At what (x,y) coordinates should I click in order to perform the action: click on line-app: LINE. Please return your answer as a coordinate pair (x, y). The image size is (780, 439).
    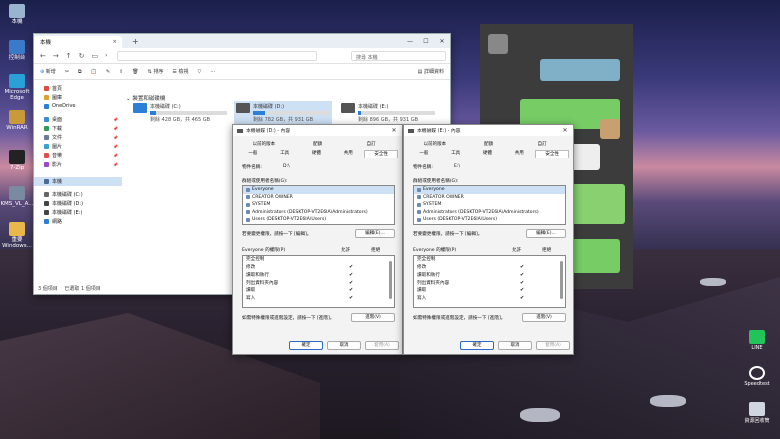
    Looking at the image, I should click on (757, 340).